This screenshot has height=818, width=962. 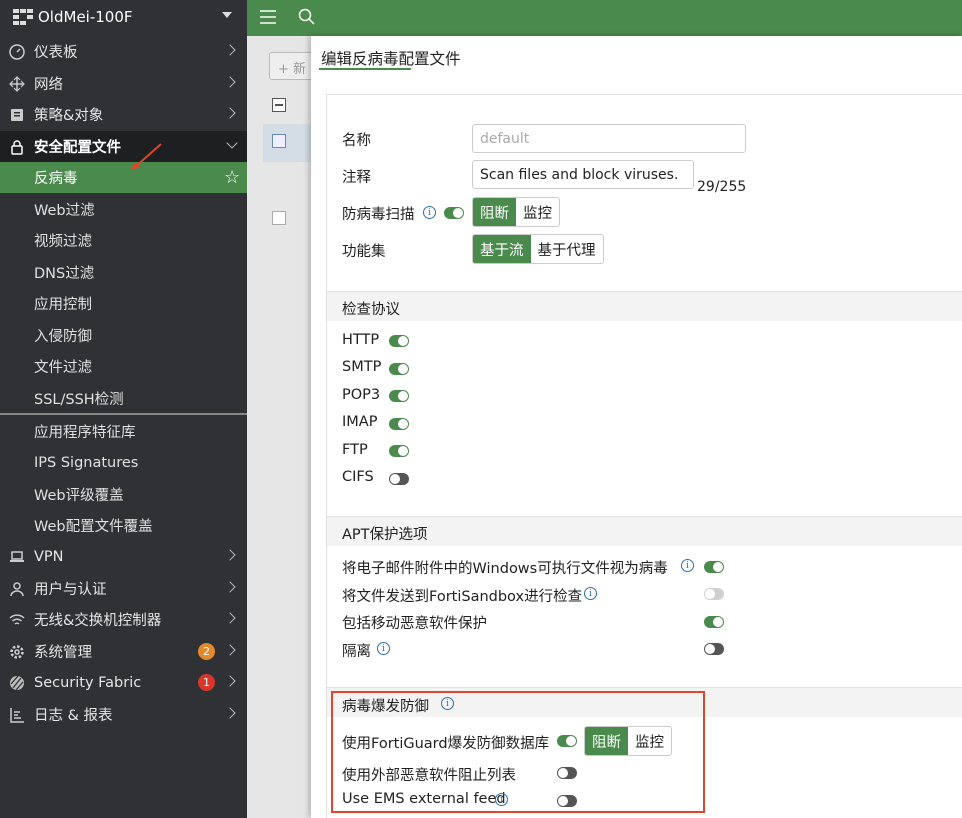 What do you see at coordinates (567, 249) in the screenshot?
I see `proxy-based-option: 基于代理` at bounding box center [567, 249].